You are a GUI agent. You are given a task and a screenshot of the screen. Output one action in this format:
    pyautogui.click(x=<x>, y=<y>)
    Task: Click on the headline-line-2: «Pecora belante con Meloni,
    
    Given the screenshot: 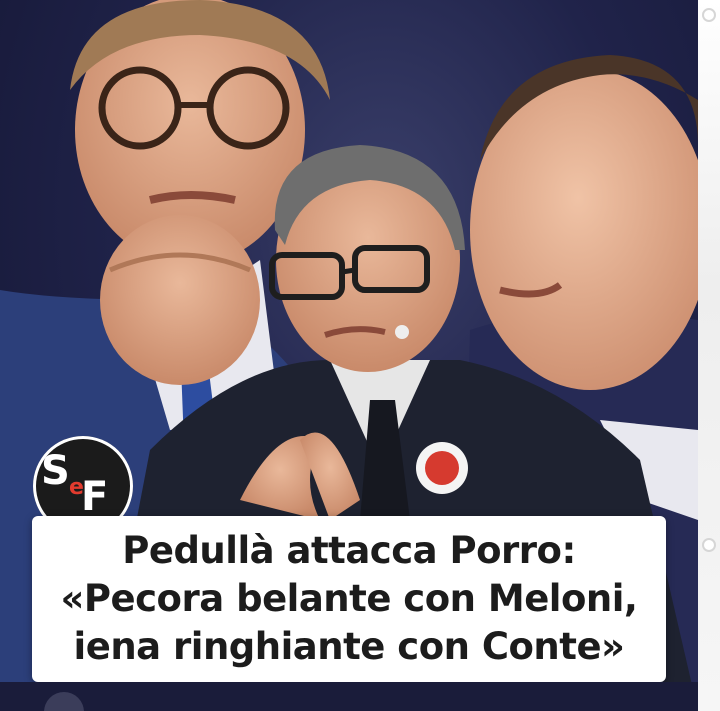 What is the action you would take?
    pyautogui.click(x=349, y=598)
    